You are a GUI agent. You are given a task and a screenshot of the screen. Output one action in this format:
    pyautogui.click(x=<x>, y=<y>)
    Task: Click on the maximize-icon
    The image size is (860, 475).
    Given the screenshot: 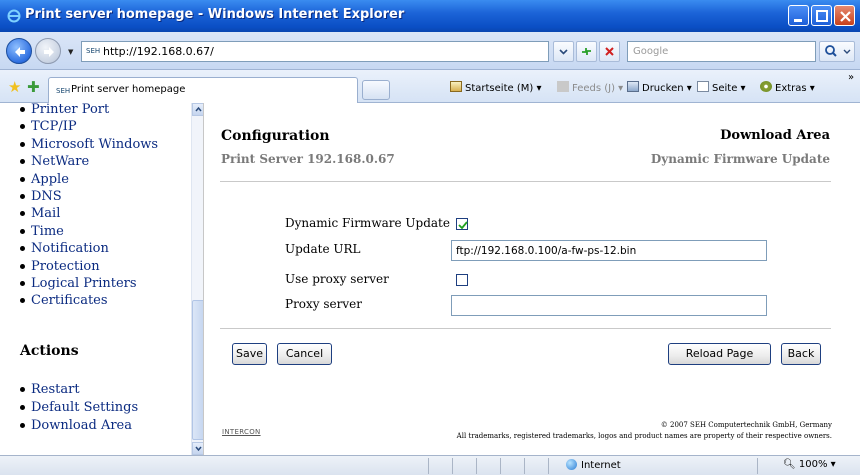 What is the action you would take?
    pyautogui.click(x=822, y=16)
    